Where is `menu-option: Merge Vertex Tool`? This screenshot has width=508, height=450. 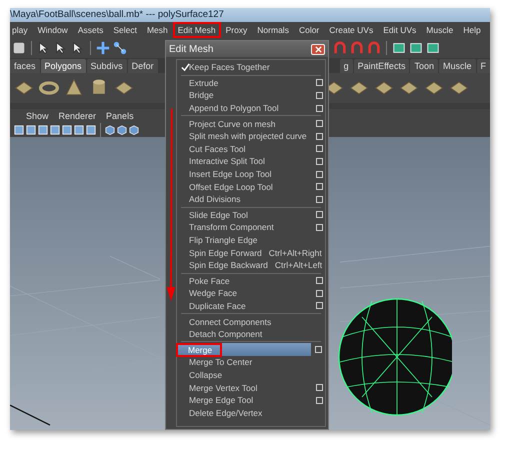 menu-option: Merge Vertex Tool is located at coordinates (251, 387).